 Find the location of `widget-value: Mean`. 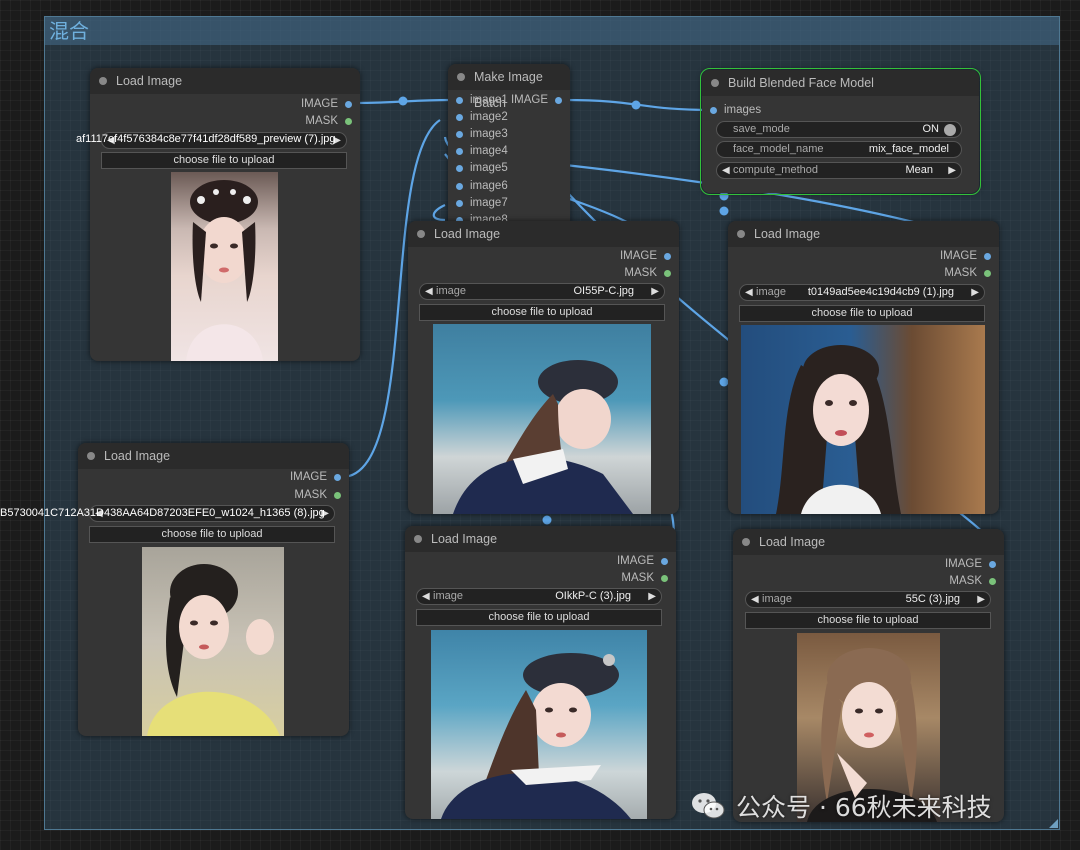

widget-value: Mean is located at coordinates (919, 170).